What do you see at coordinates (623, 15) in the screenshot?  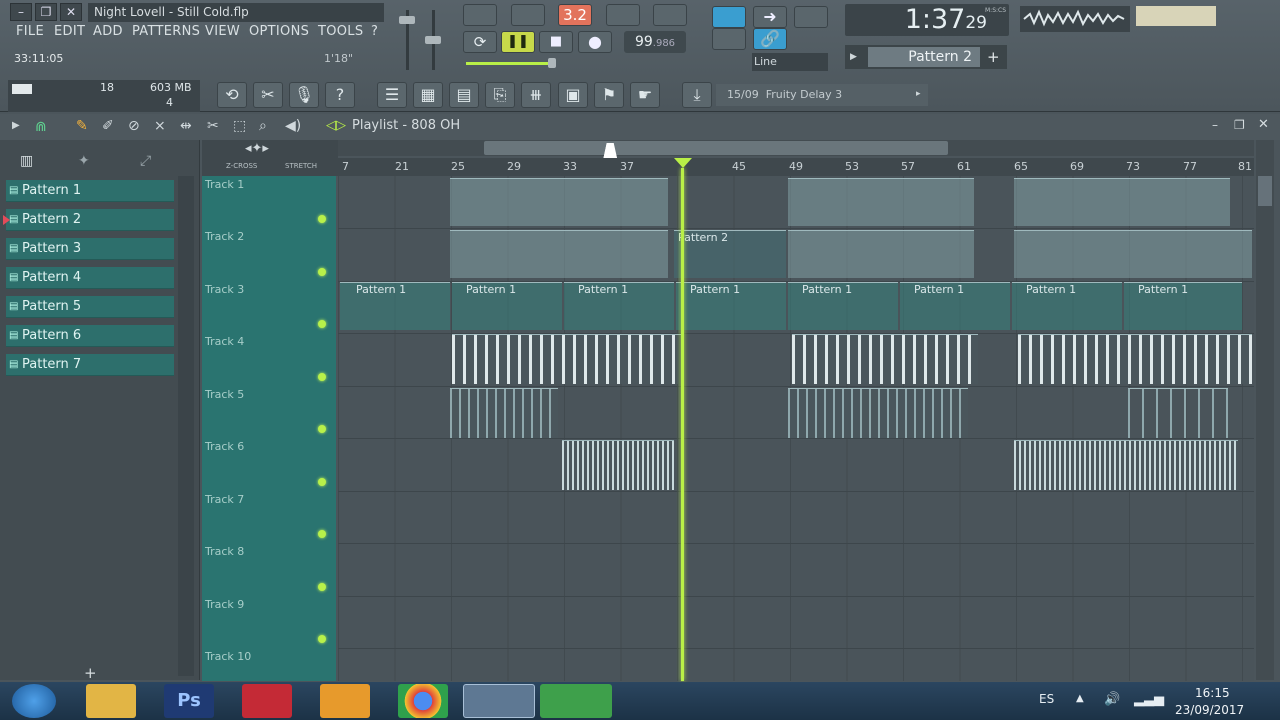 I see `step-edit-button` at bounding box center [623, 15].